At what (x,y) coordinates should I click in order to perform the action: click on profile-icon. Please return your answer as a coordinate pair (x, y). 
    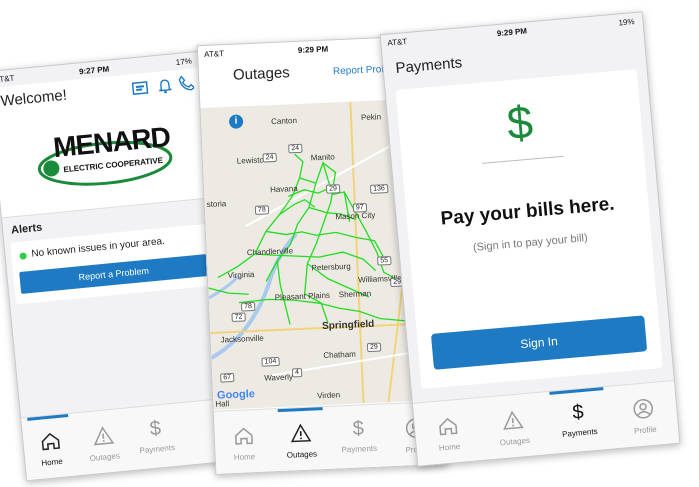
    Looking at the image, I should click on (643, 409).